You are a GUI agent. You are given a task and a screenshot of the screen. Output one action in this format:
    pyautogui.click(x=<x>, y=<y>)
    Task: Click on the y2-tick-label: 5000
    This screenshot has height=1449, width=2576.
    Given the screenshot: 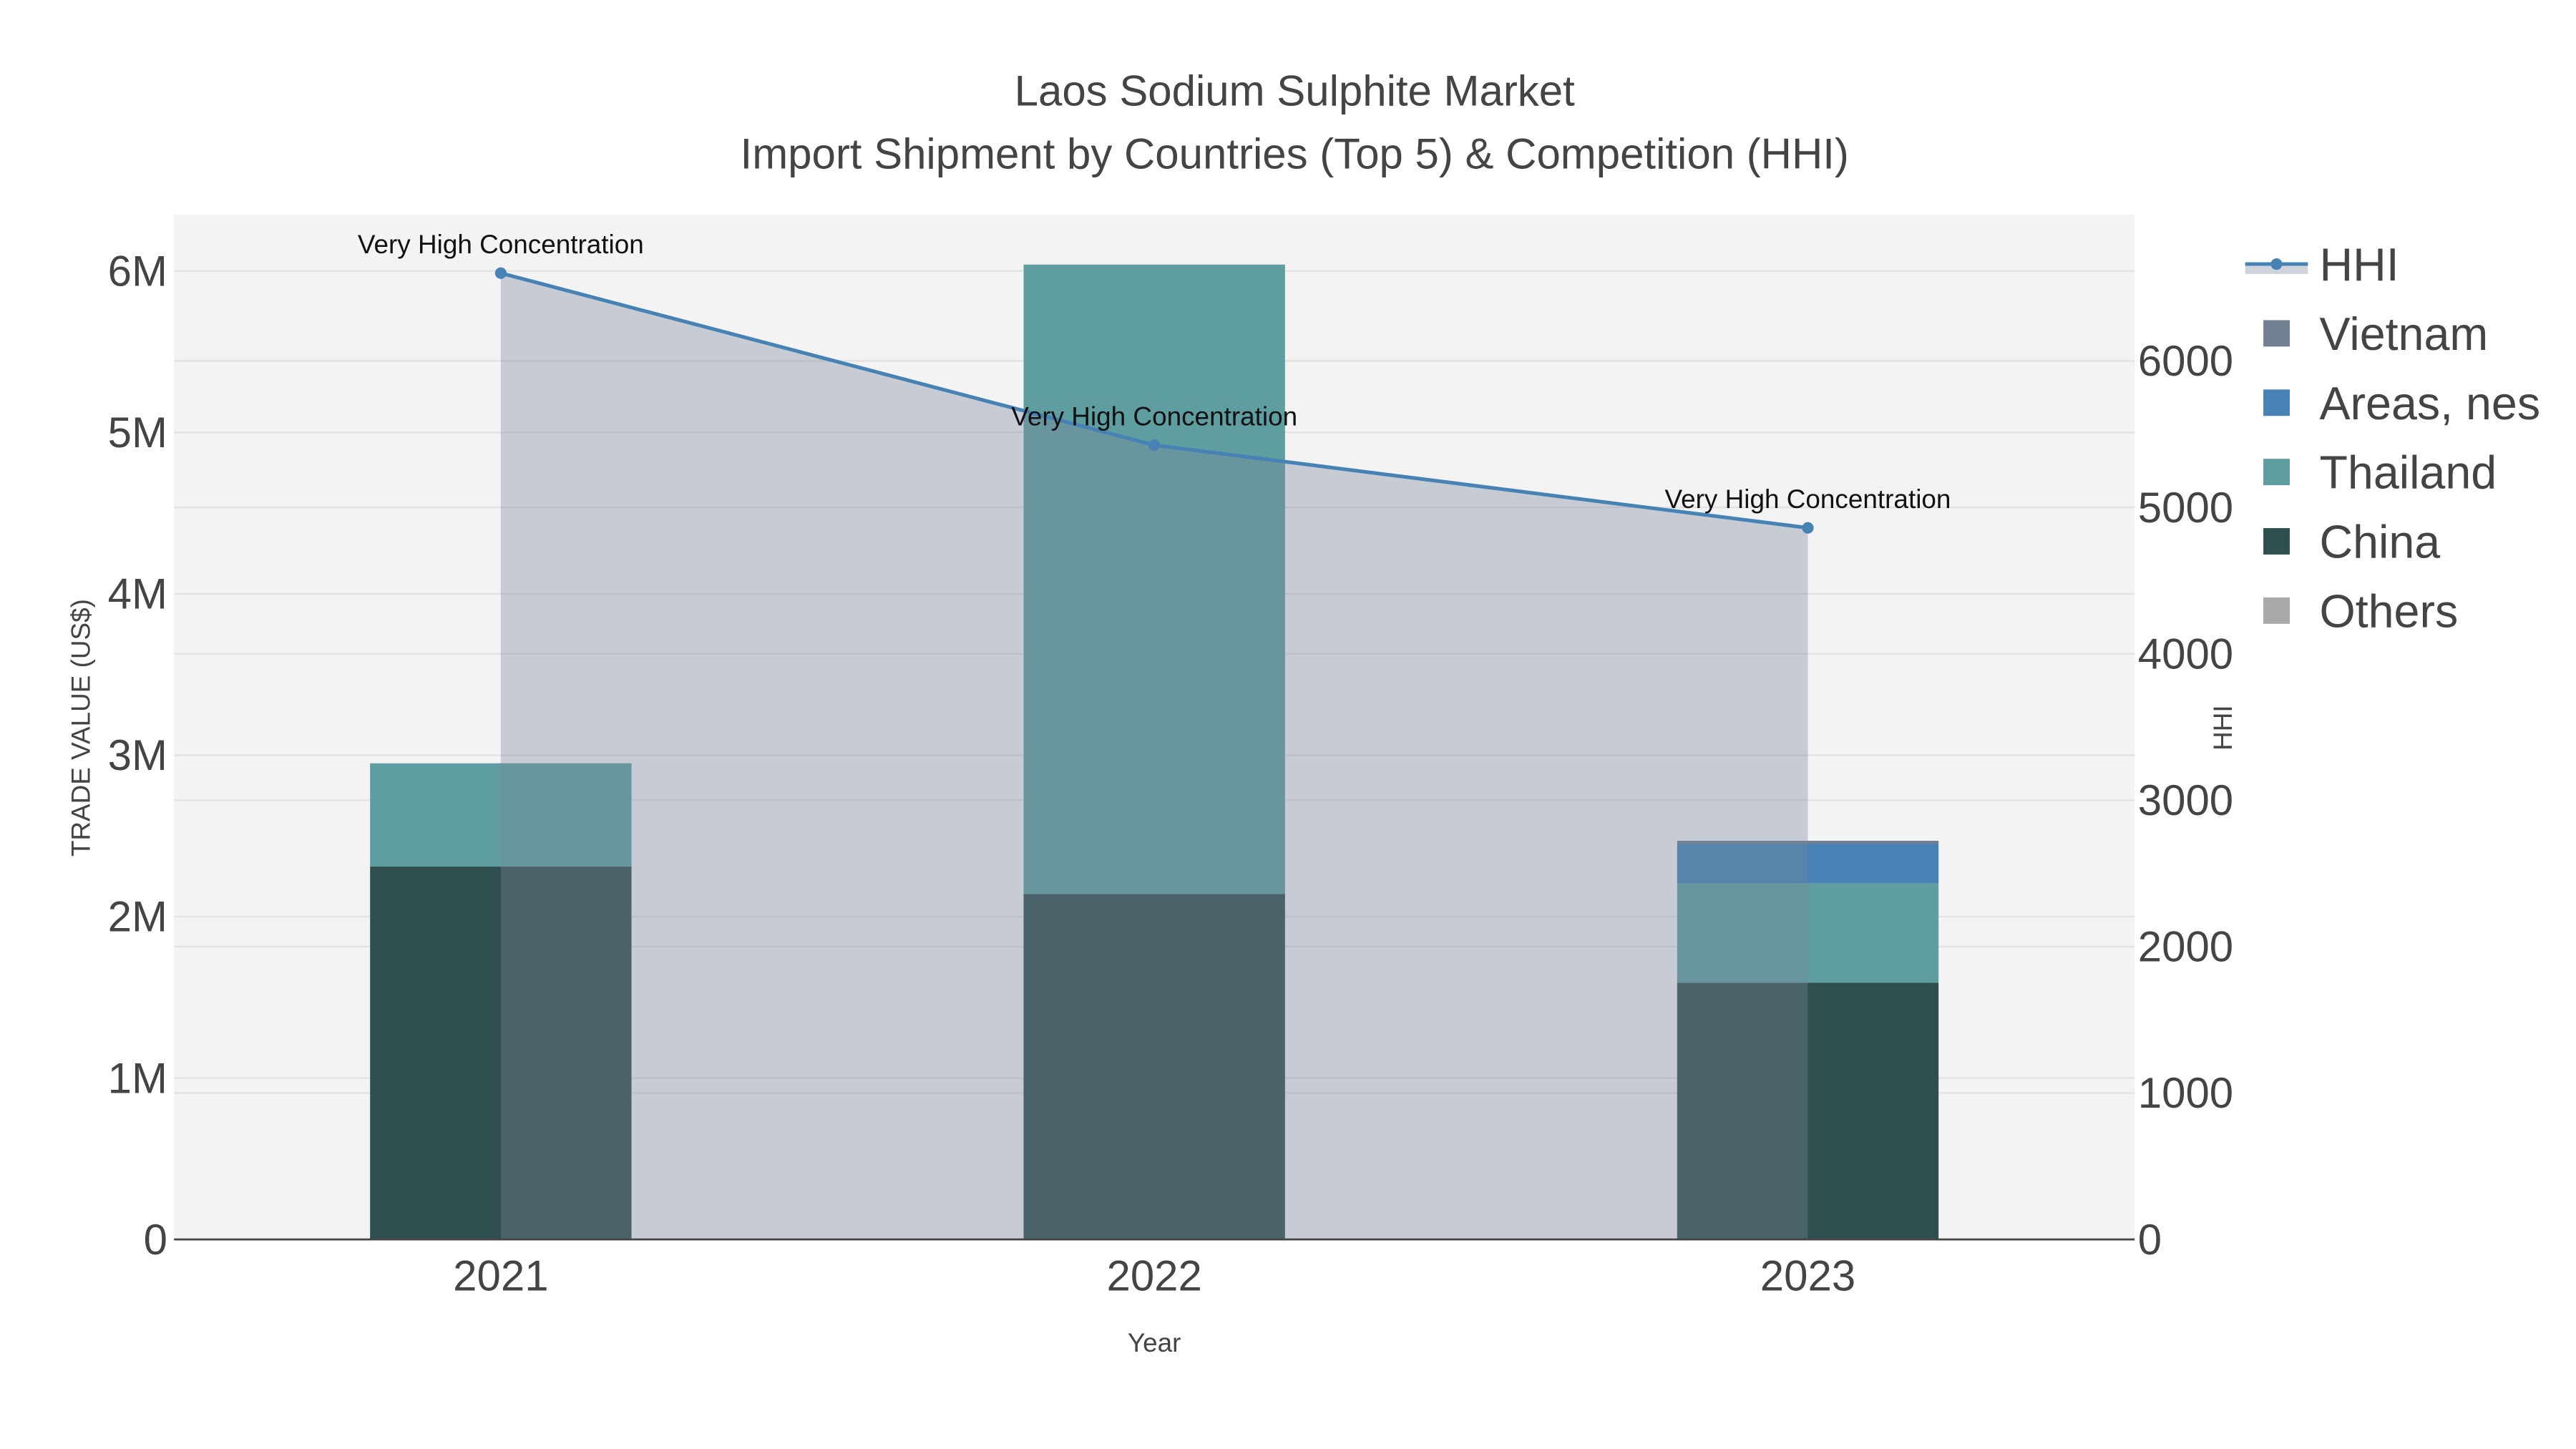 What is the action you would take?
    pyautogui.click(x=2185, y=508)
    